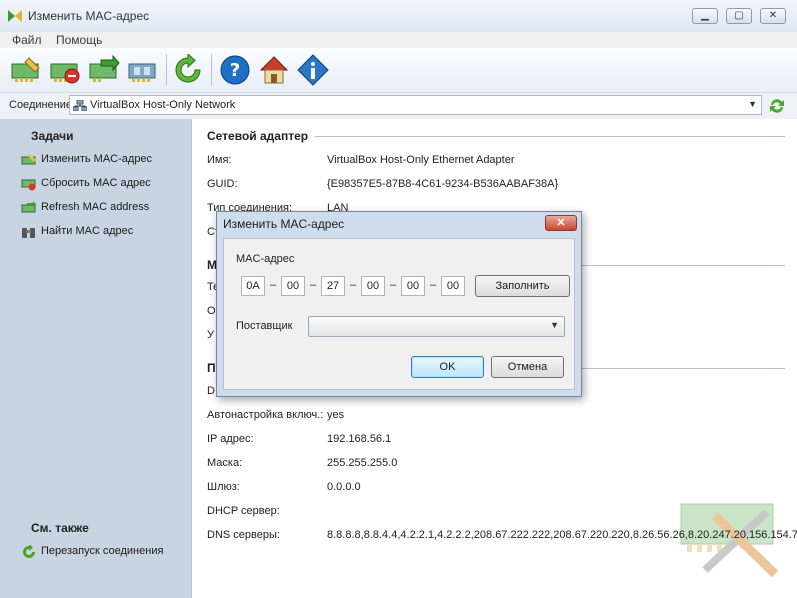 This screenshot has width=797, height=598. Describe the element at coordinates (336, 415) in the screenshot. I see `autoconfig-value: yes` at that location.